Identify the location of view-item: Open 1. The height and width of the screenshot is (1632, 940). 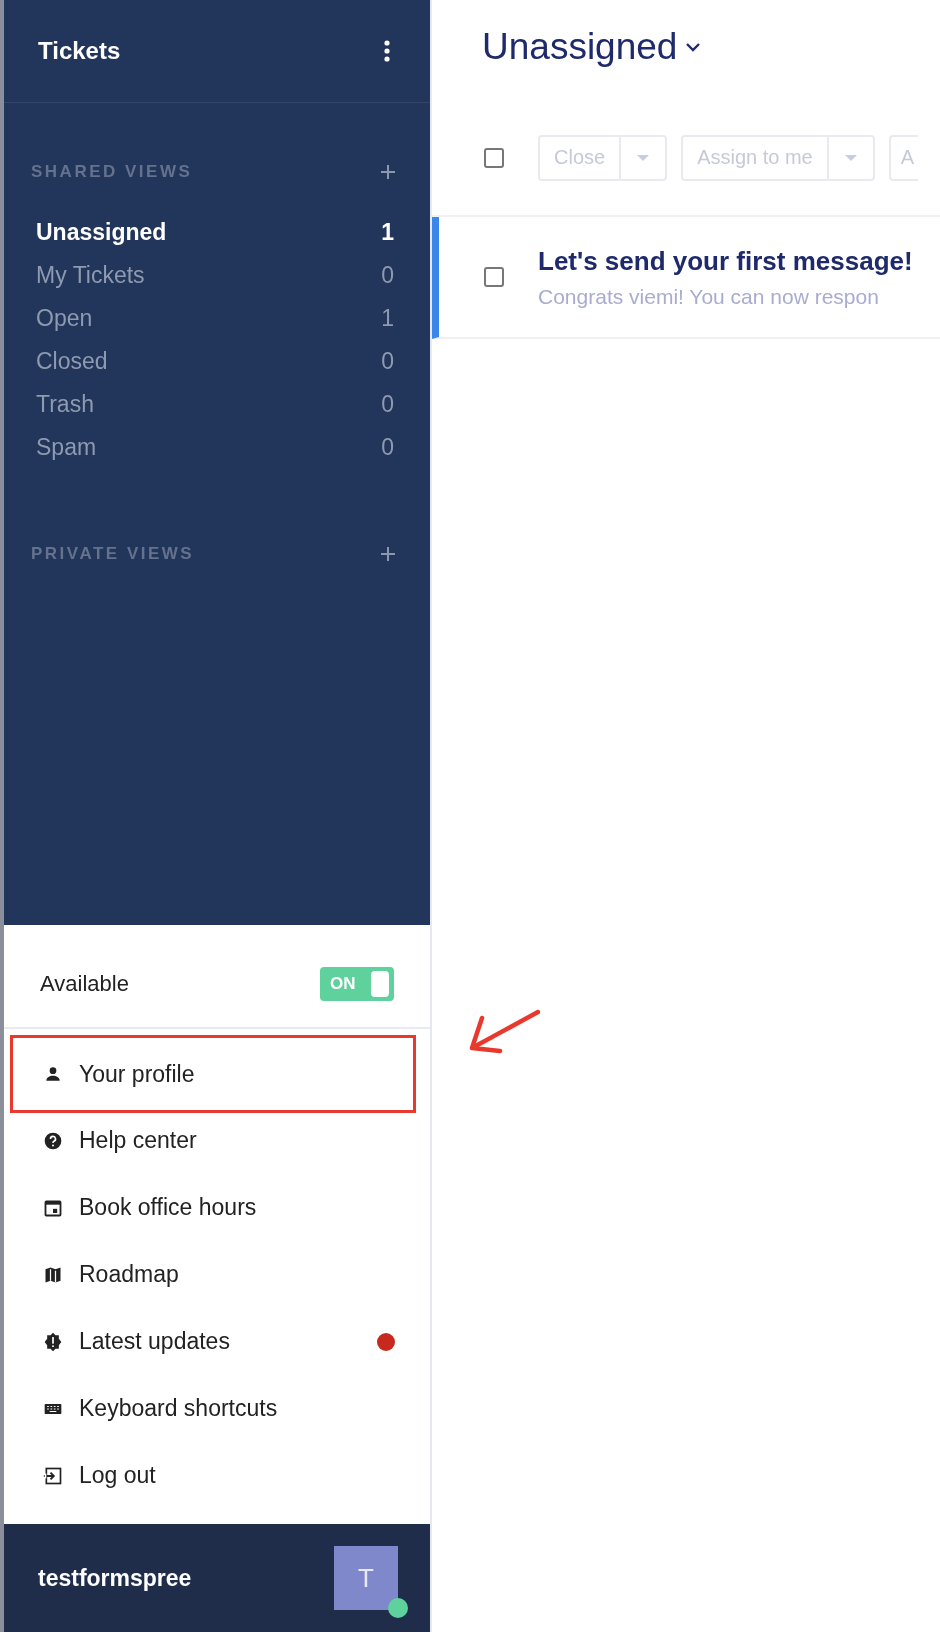
(213, 318).